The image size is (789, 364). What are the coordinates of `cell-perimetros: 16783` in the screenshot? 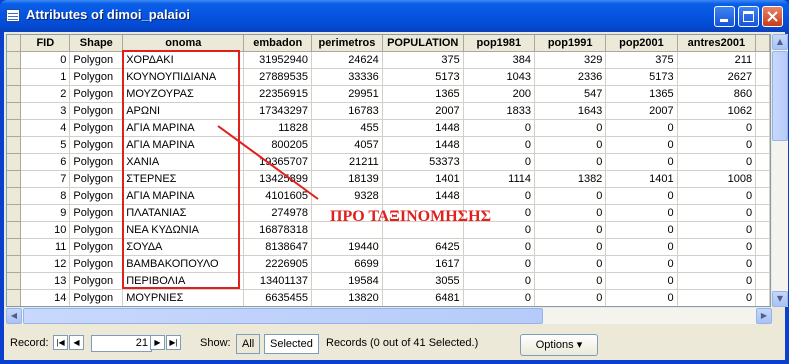 It's located at (347, 111).